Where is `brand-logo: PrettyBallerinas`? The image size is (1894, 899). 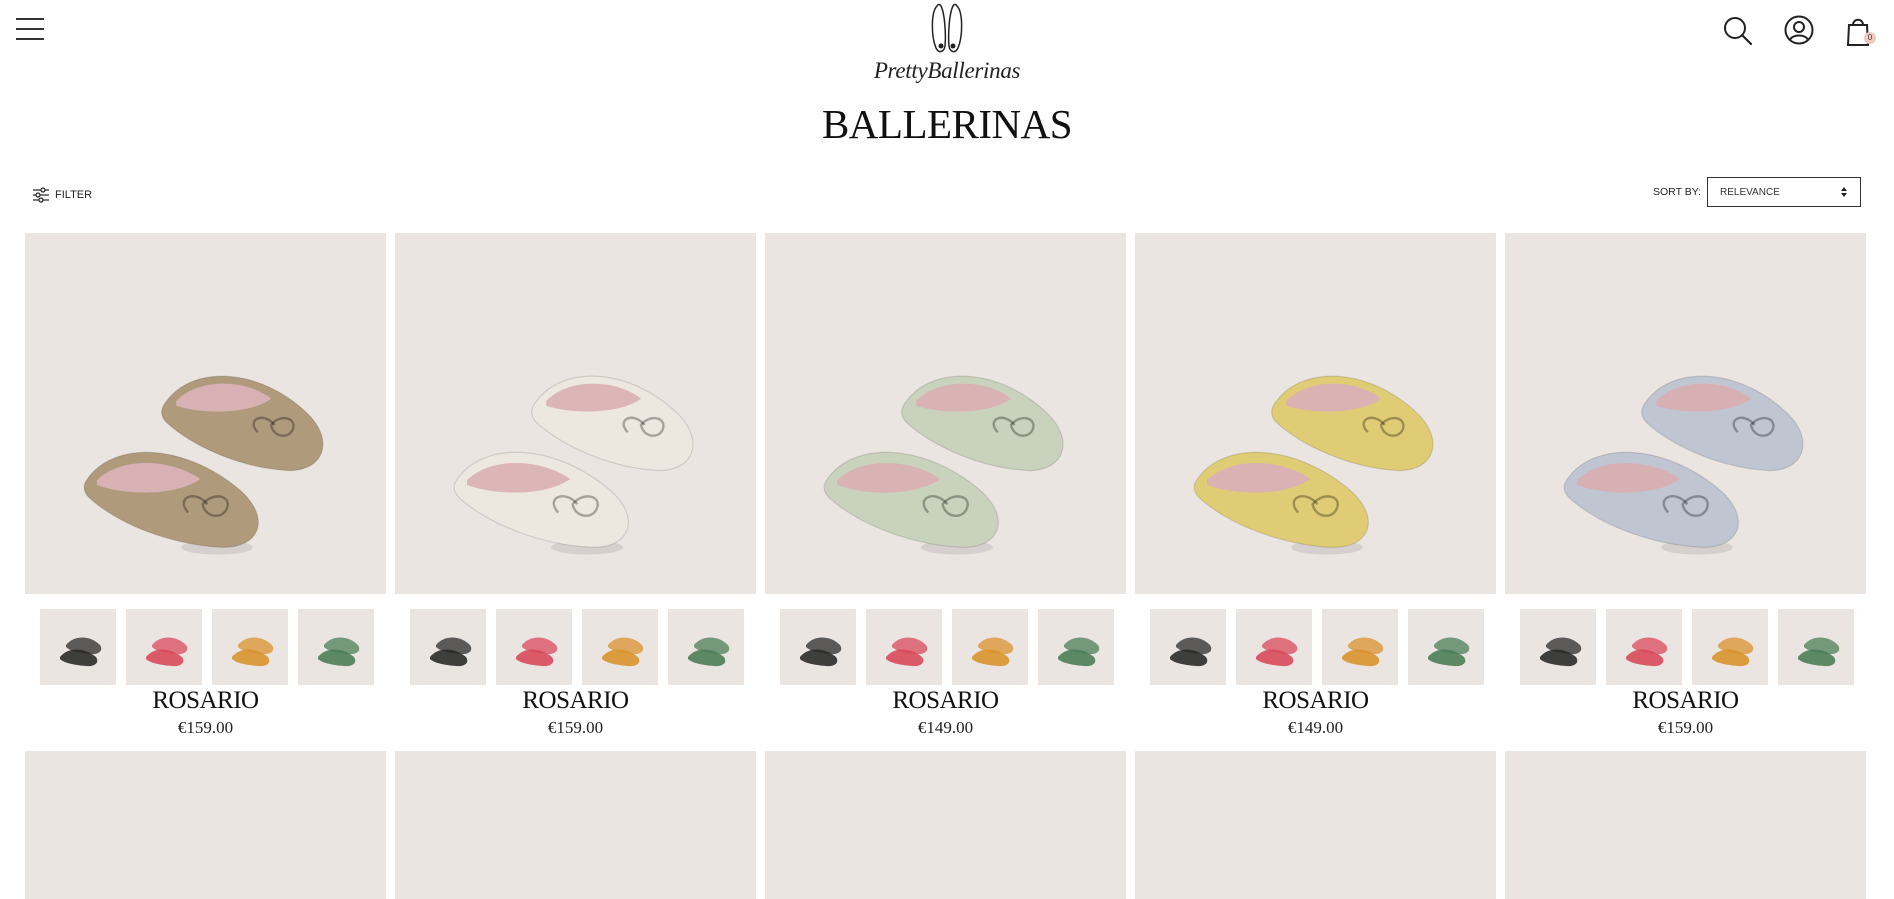 brand-logo: PrettyBallerinas is located at coordinates (947, 45).